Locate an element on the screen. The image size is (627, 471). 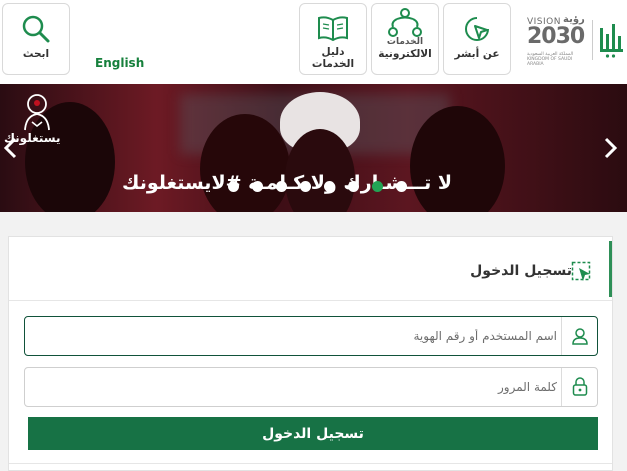
username-field is located at coordinates (311, 336).